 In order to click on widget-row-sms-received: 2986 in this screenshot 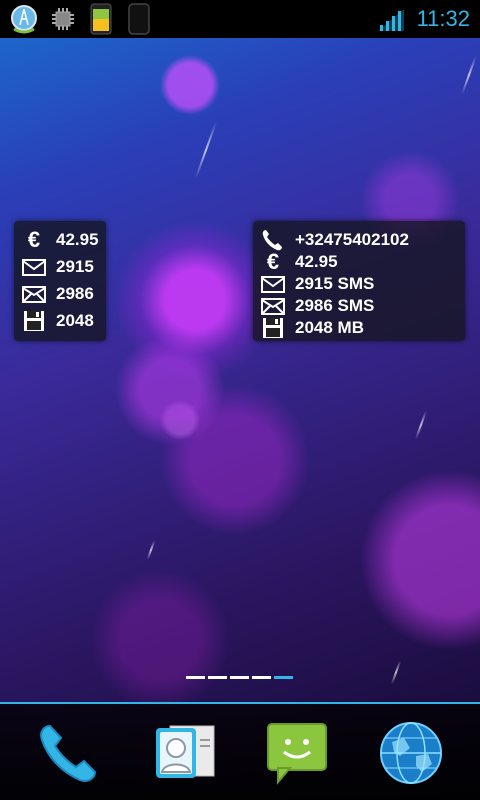, I will do `click(58, 294)`.